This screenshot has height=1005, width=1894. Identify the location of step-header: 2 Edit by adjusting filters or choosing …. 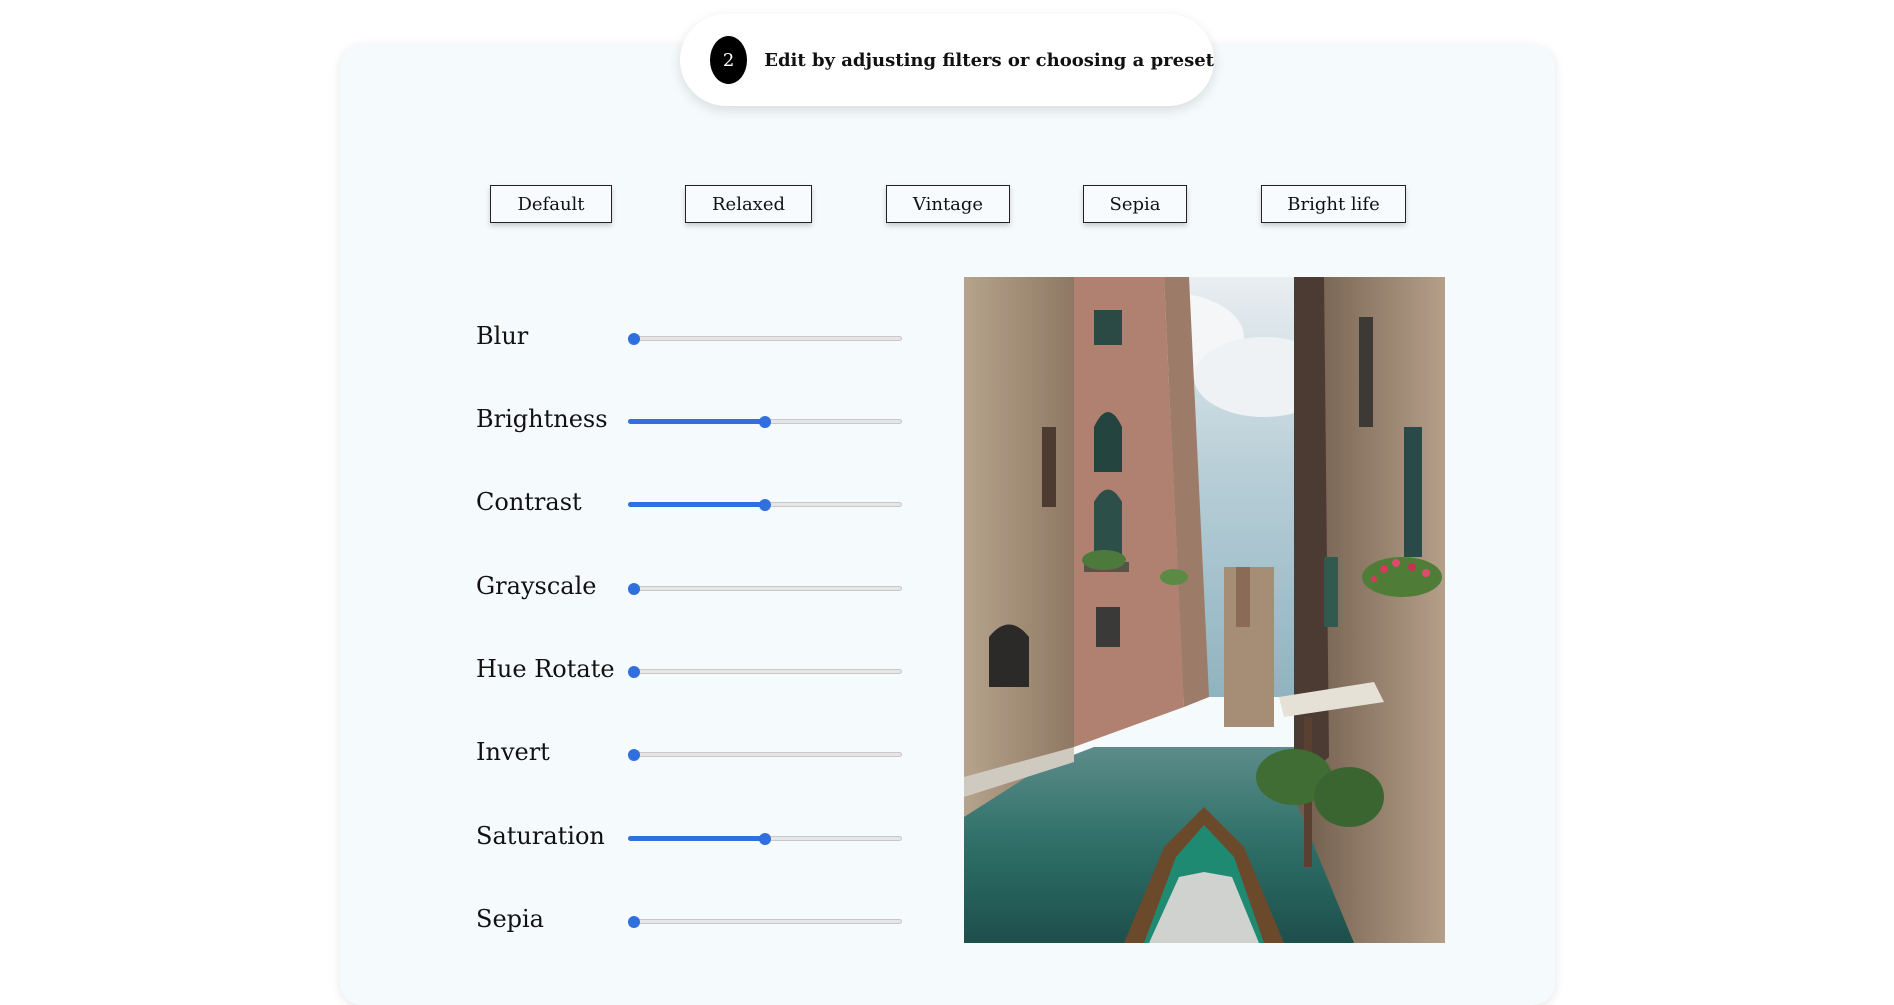
(947, 60).